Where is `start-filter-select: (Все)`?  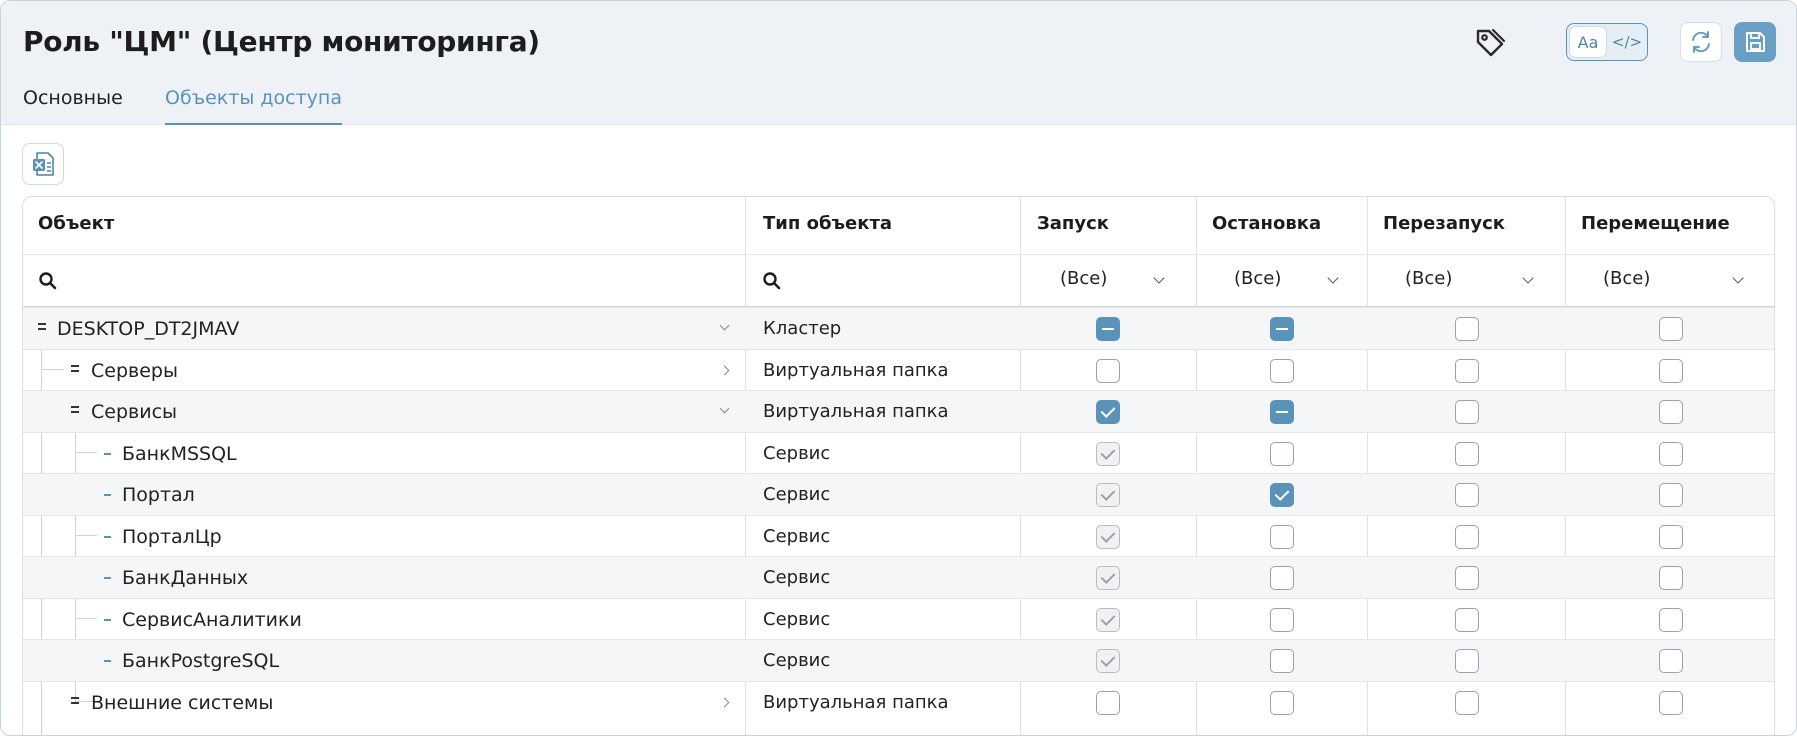 start-filter-select: (Все) is located at coordinates (1108, 281).